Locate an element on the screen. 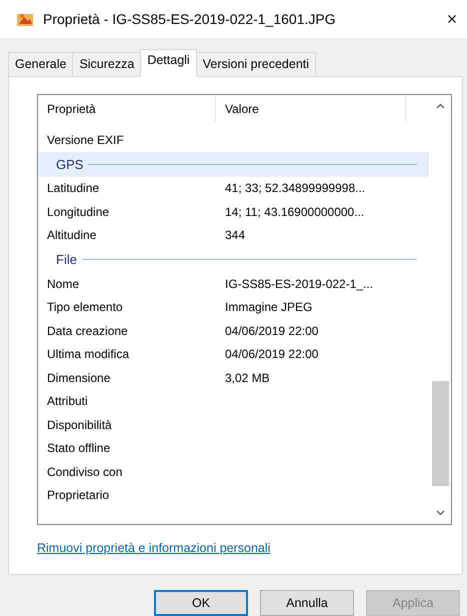  window-title: Proprietà - IG-SS85-ES-2019-022-1_1601.JPG is located at coordinates (190, 19).